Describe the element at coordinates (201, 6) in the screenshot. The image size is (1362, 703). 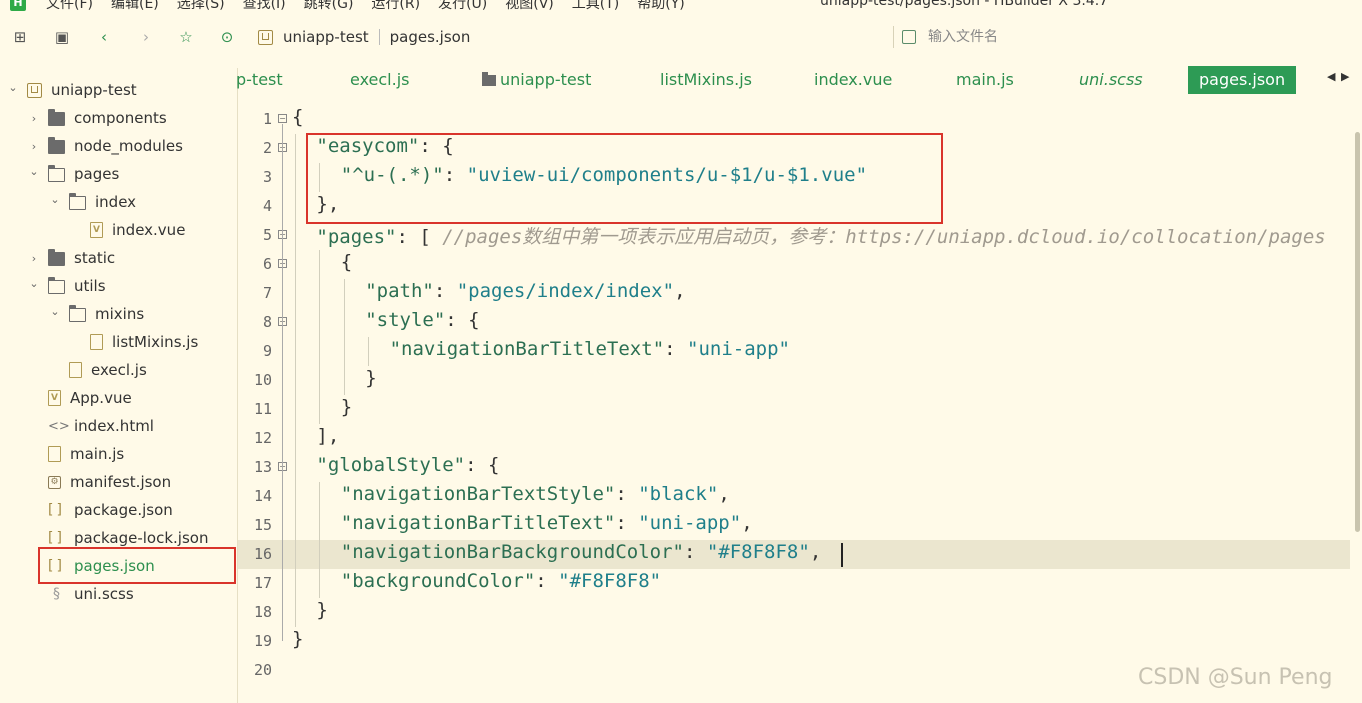
I see `menu-item: 选择(S)` at that location.